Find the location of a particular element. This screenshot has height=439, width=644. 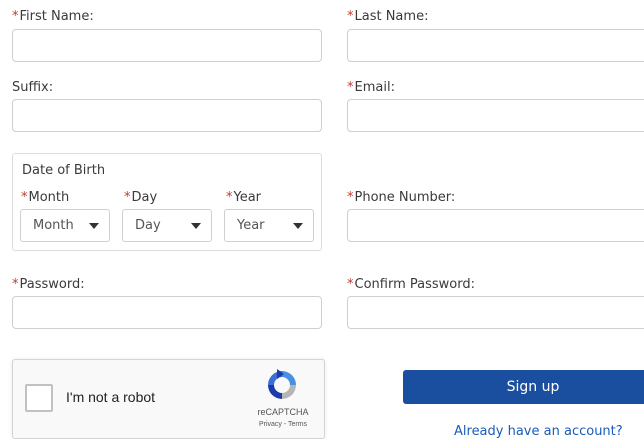

confirm-password-input is located at coordinates (495, 312).